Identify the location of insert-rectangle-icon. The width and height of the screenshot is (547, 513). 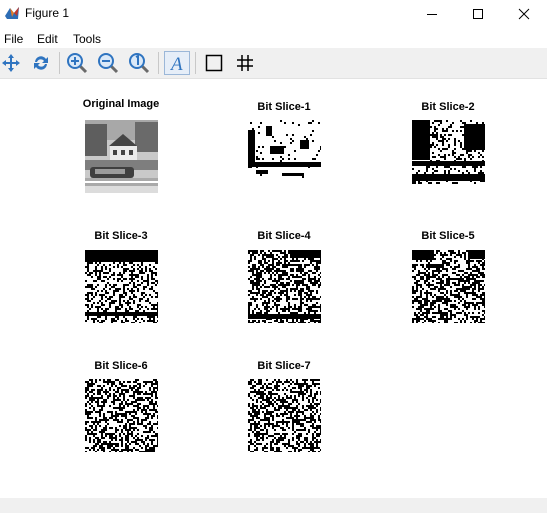
(214, 63).